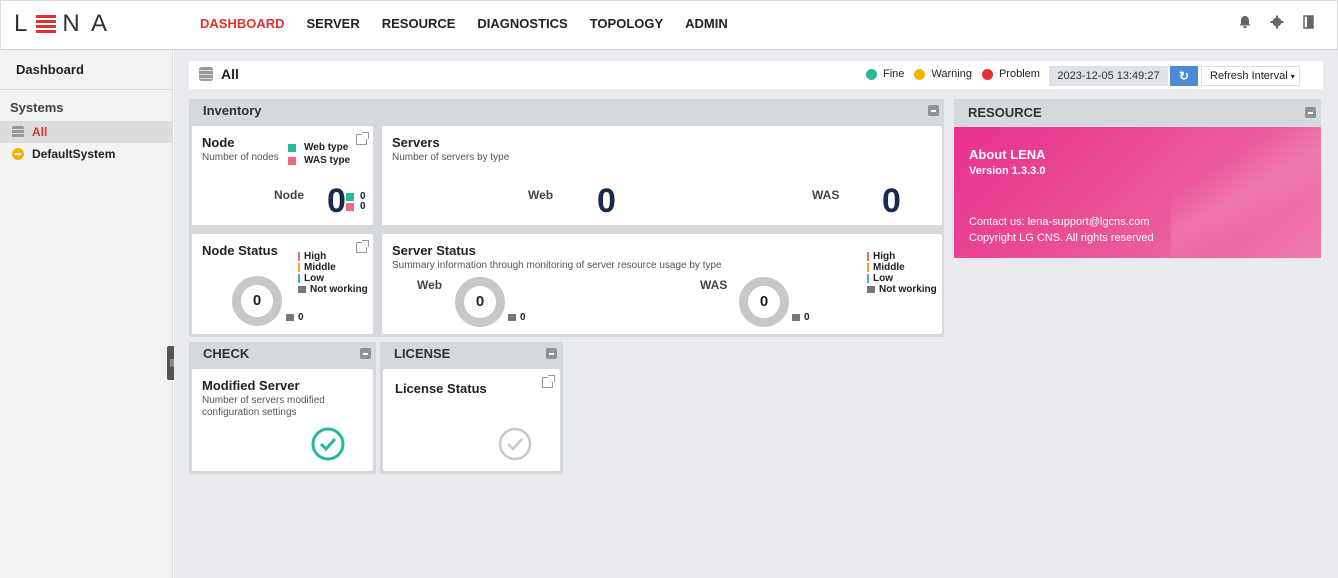  What do you see at coordinates (86, 132) in the screenshot?
I see `sidebar-item-all: All` at bounding box center [86, 132].